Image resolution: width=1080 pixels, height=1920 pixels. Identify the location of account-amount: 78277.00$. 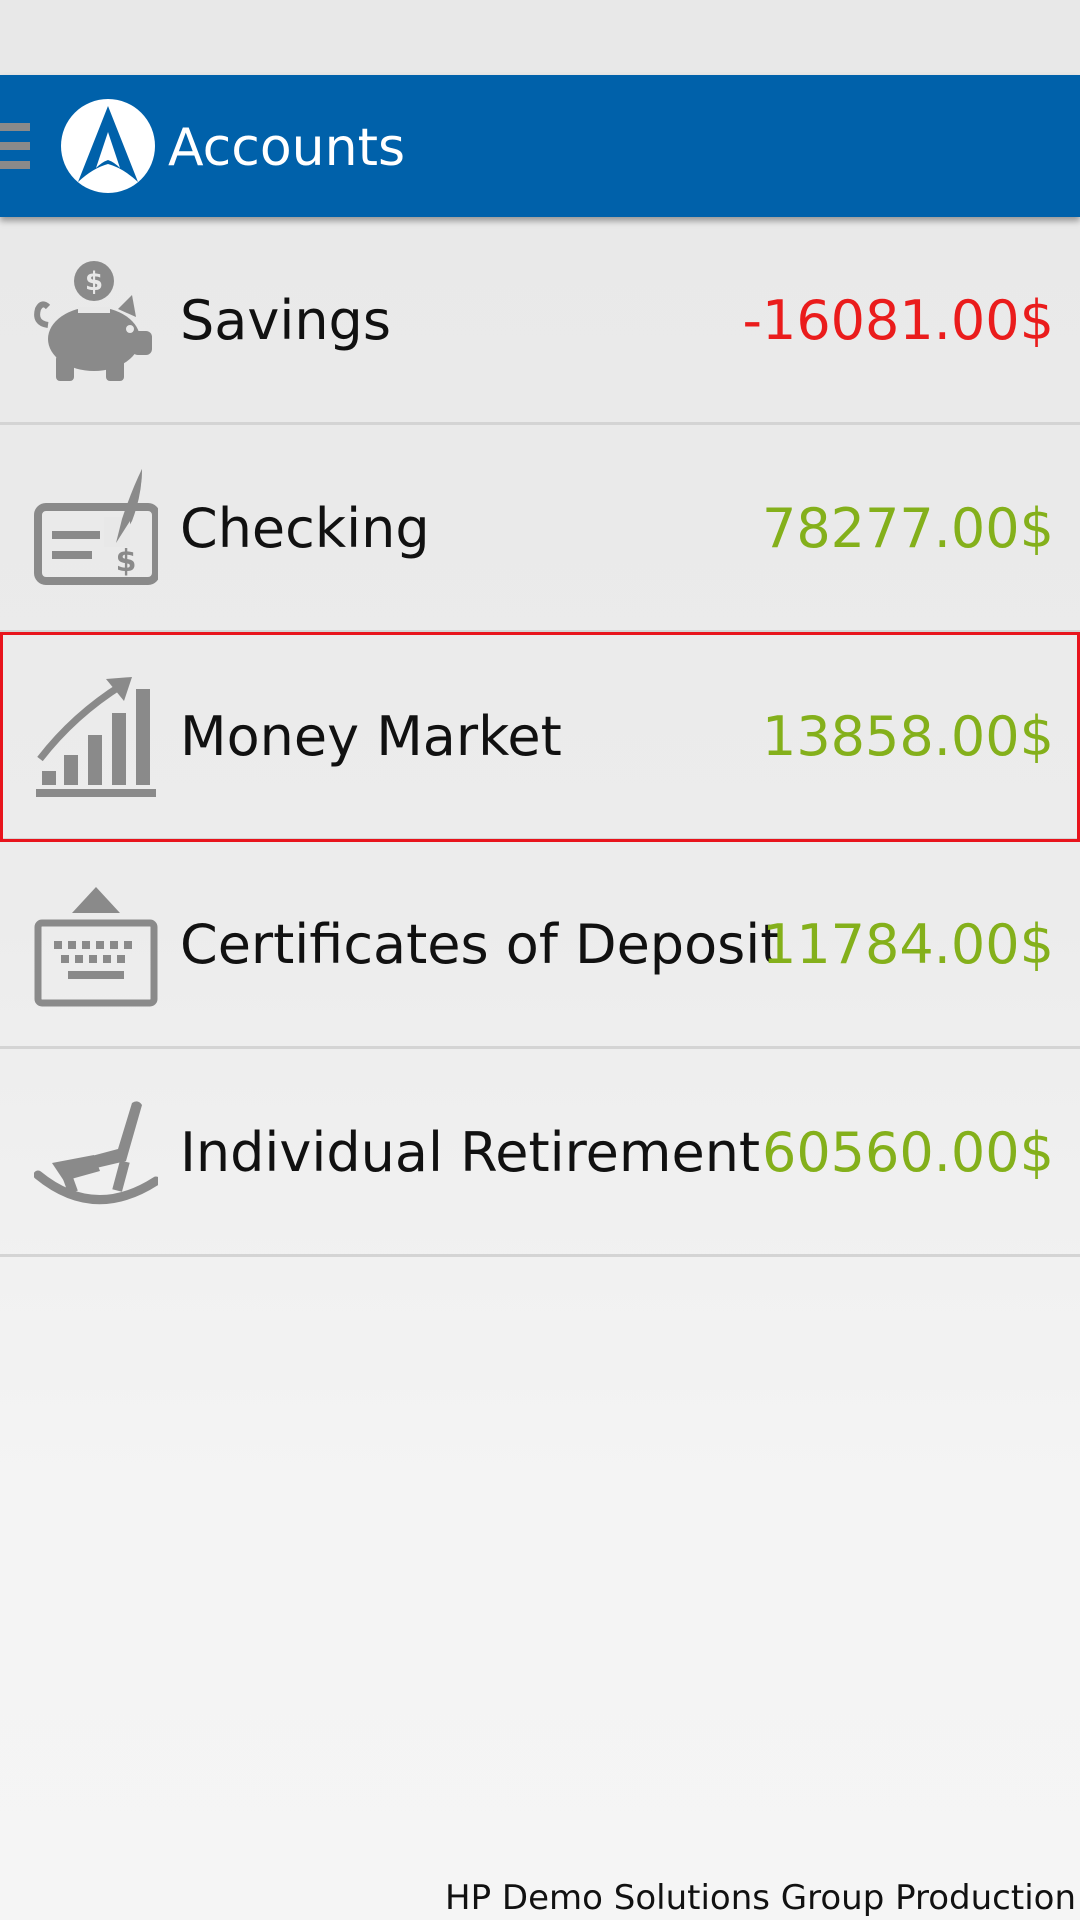
(907, 528).